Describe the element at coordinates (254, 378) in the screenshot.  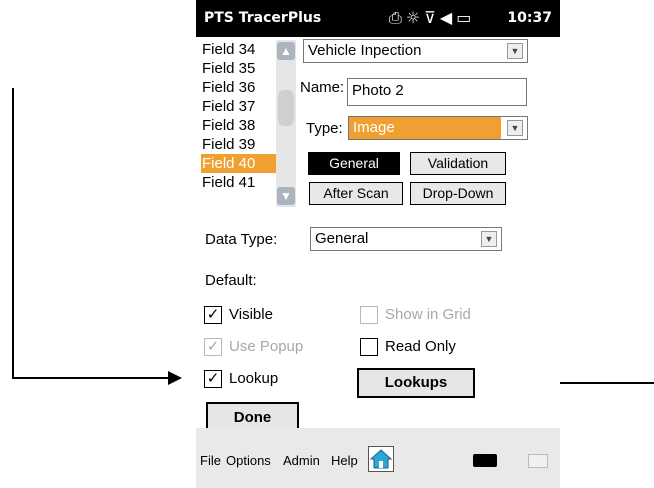
I see `lookup-label: Lookup` at that location.